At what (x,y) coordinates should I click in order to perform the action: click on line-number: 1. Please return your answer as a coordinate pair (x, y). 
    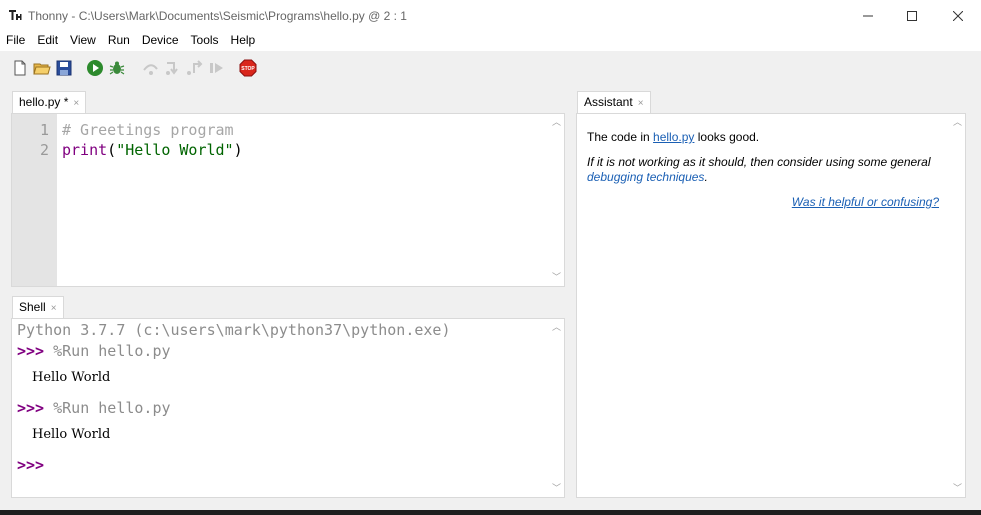
    Looking at the image, I should click on (44, 130).